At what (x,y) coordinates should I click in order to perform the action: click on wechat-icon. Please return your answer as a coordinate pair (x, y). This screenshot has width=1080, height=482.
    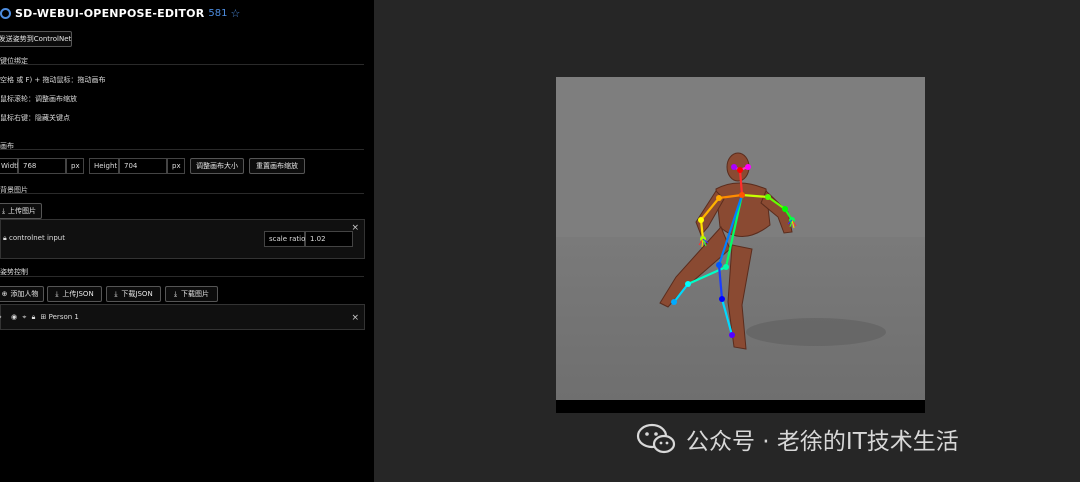
    Looking at the image, I should click on (656, 439).